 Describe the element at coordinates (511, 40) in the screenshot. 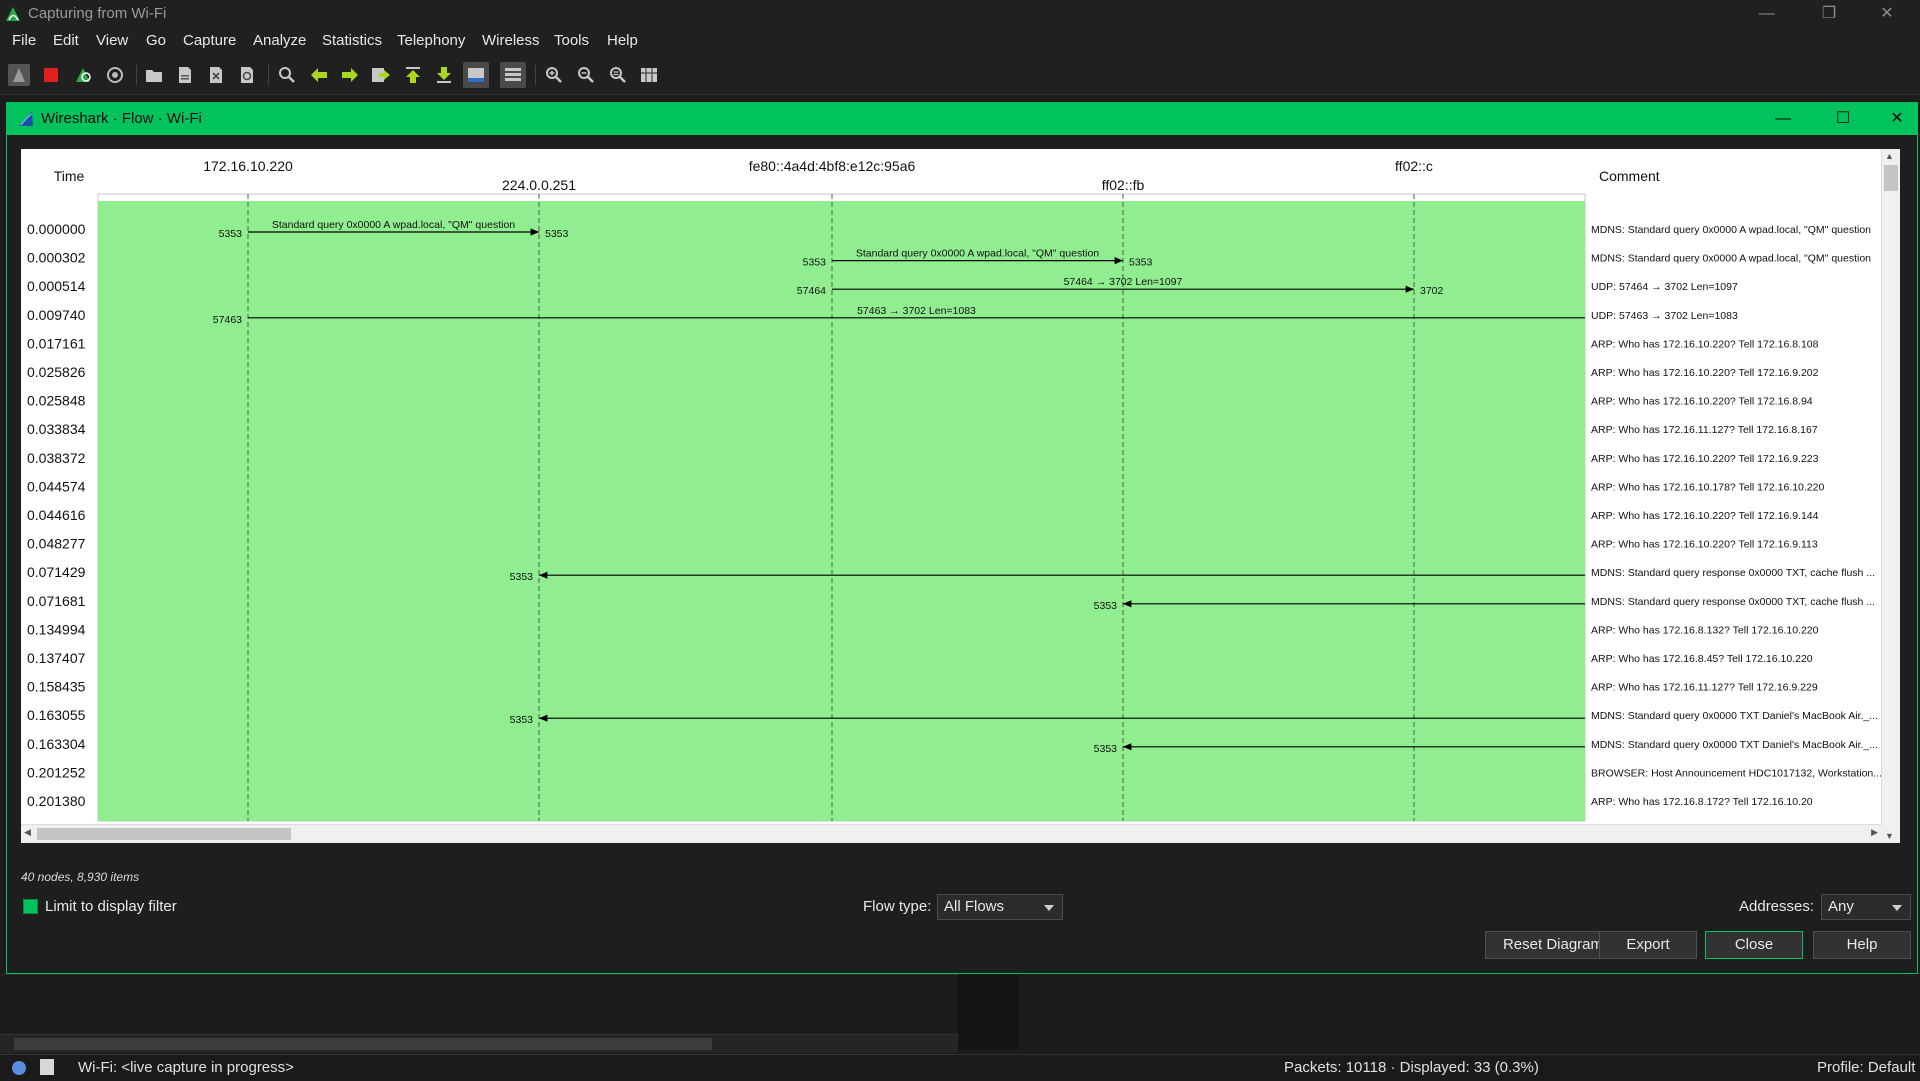

I see `menu-wireless: Wireless` at that location.